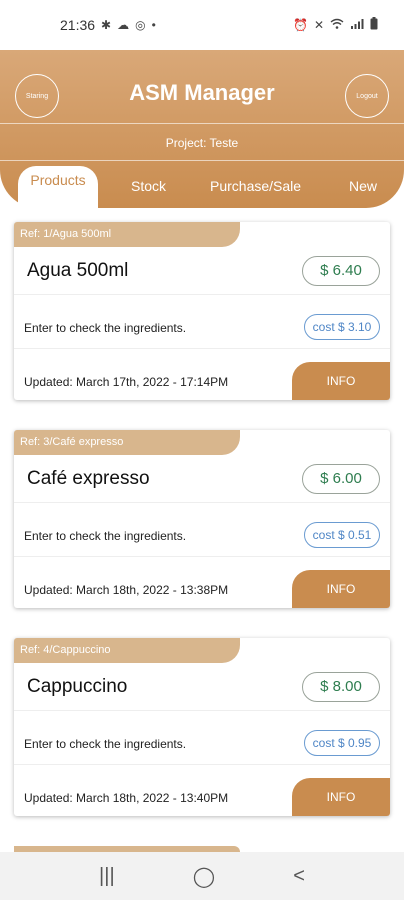 This screenshot has height=900, width=404. What do you see at coordinates (77, 686) in the screenshot?
I see `product-name: Cappuccino` at bounding box center [77, 686].